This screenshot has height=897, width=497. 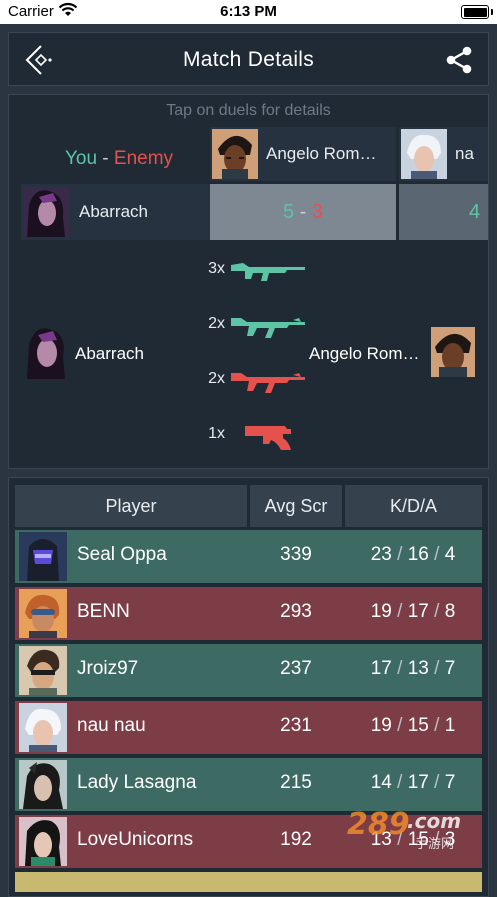 What do you see at coordinates (216, 268) in the screenshot?
I see `kill-count: 3x` at bounding box center [216, 268].